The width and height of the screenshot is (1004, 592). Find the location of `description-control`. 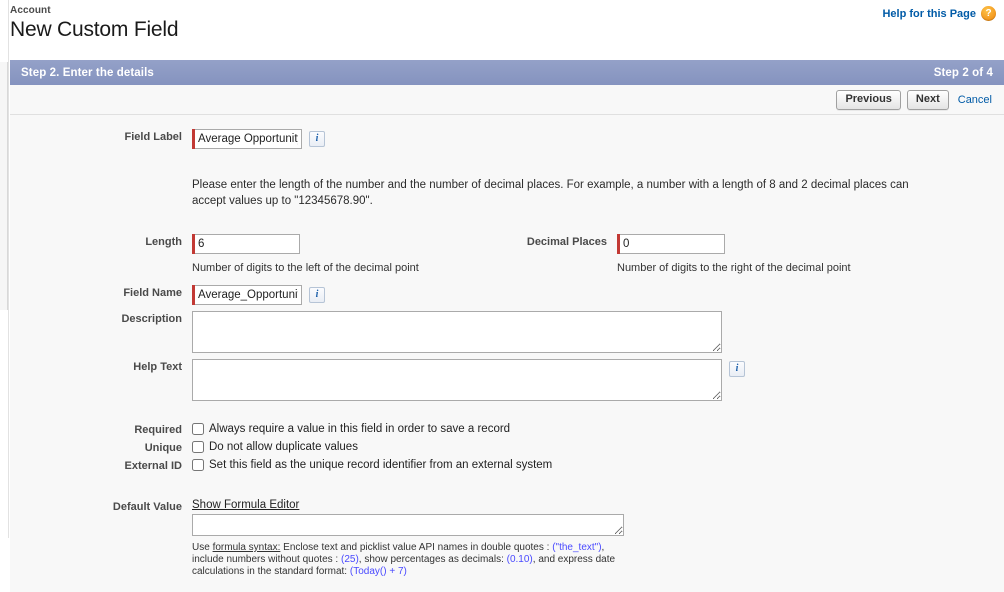

description-control is located at coordinates (598, 332).